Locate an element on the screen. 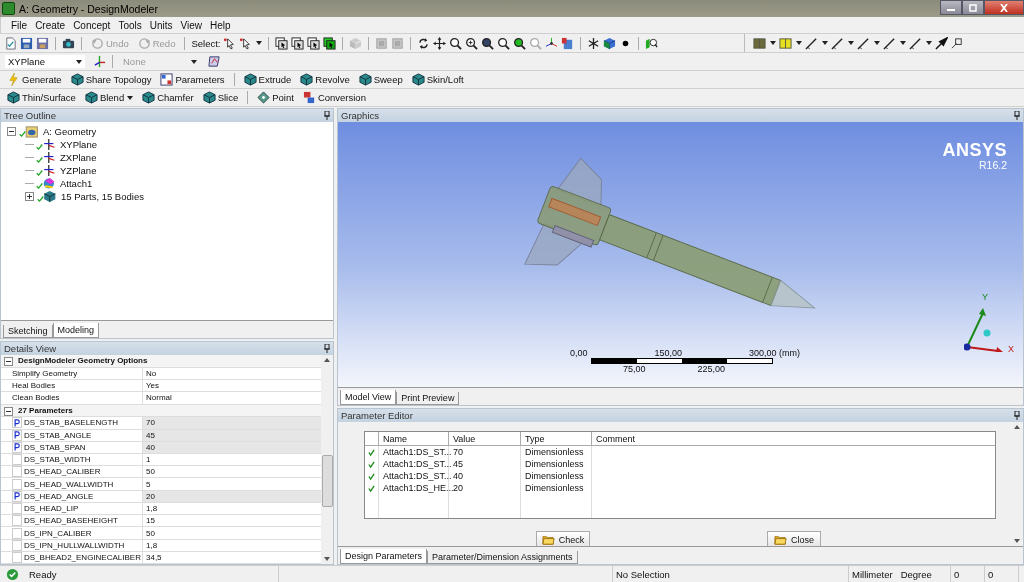 Image resolution: width=1024 pixels, height=582 pixels. tree-item: 15 Parts, 15 Bodies is located at coordinates (101, 196).